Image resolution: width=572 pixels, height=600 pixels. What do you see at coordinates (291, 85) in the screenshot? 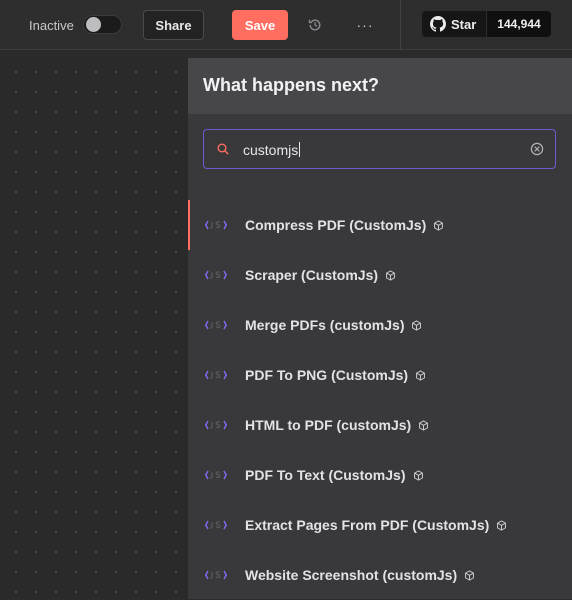
I see `panel-title: What happens next?` at bounding box center [291, 85].